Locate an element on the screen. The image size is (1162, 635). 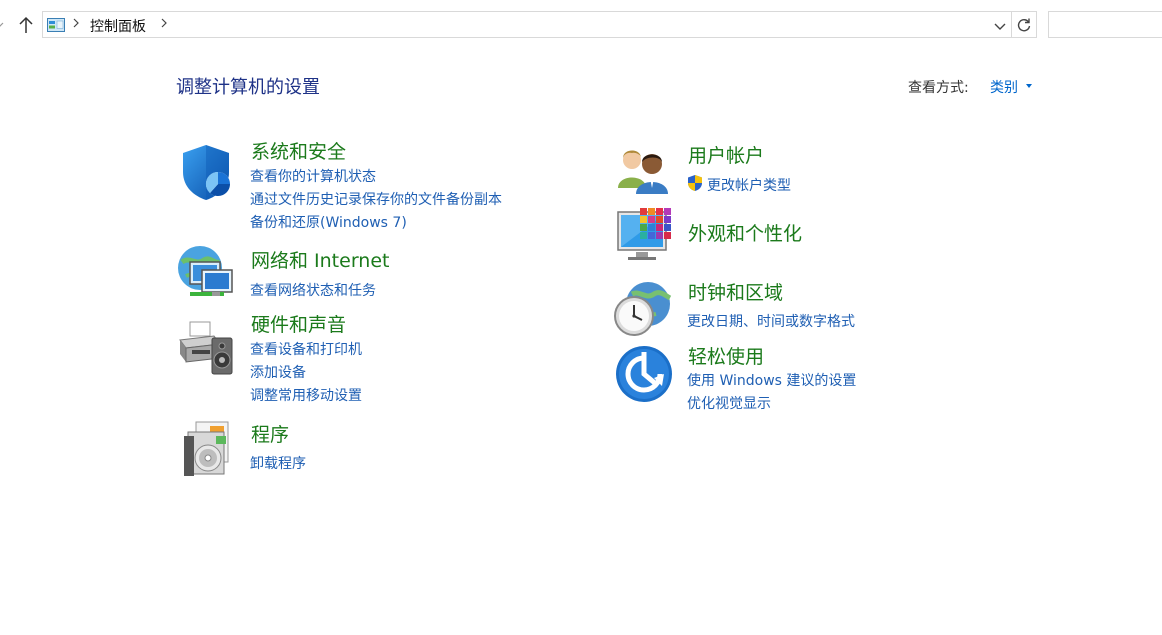
link-windows-recommended-settings: 使用 Windows 建议的设置 is located at coordinates (771, 380).